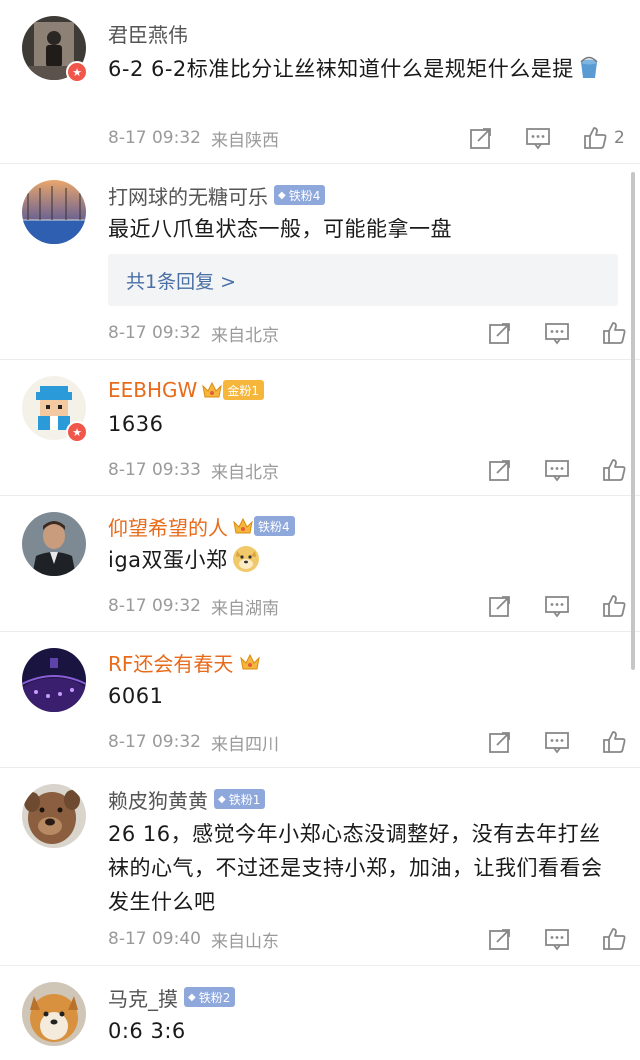  Describe the element at coordinates (148, 33) in the screenshot. I see `username: 君臣燕伟` at that location.